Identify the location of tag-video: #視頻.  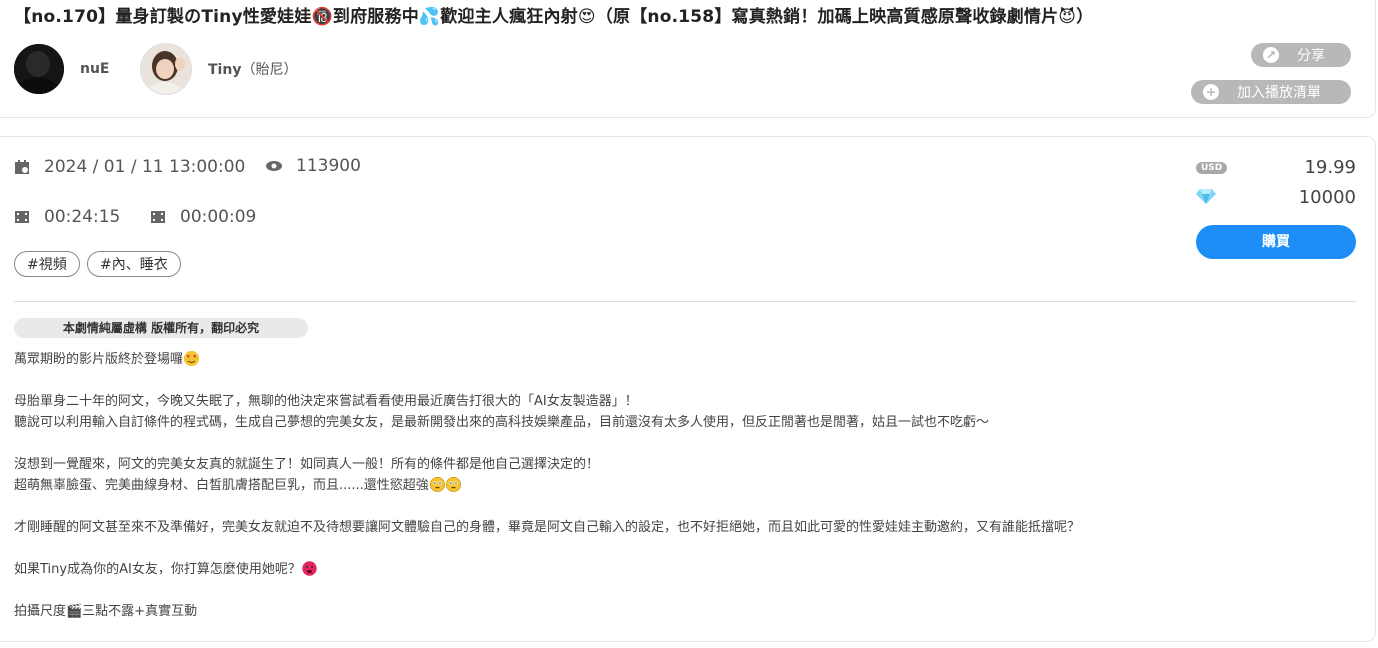
(47, 264).